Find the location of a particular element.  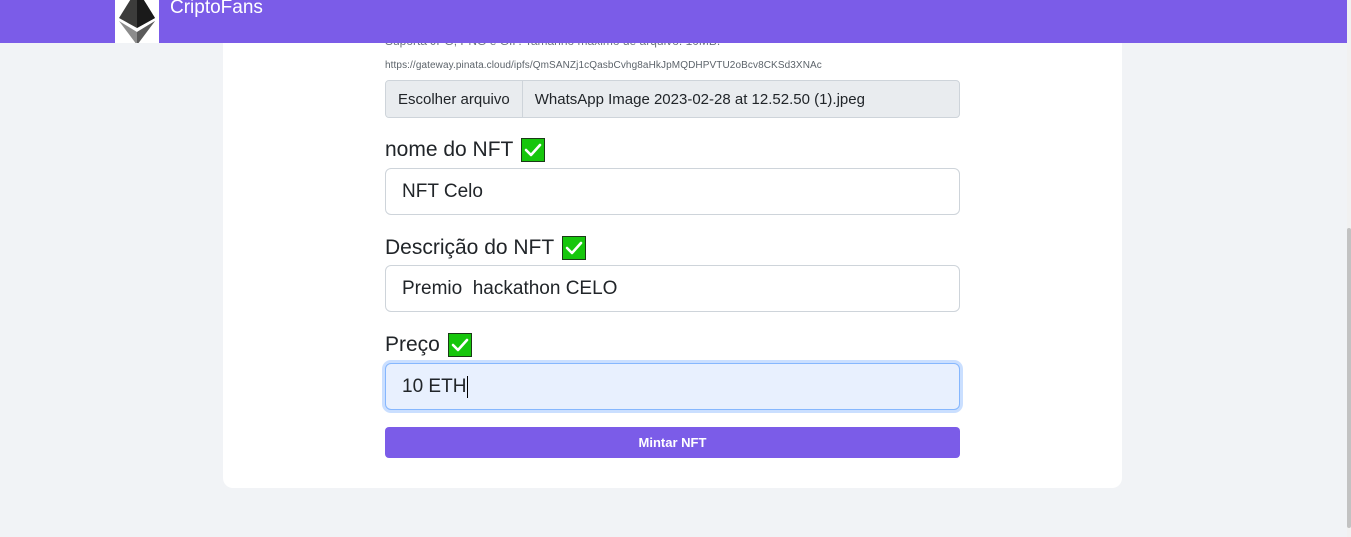

nft-price-value: 10 ETH is located at coordinates (434, 386).